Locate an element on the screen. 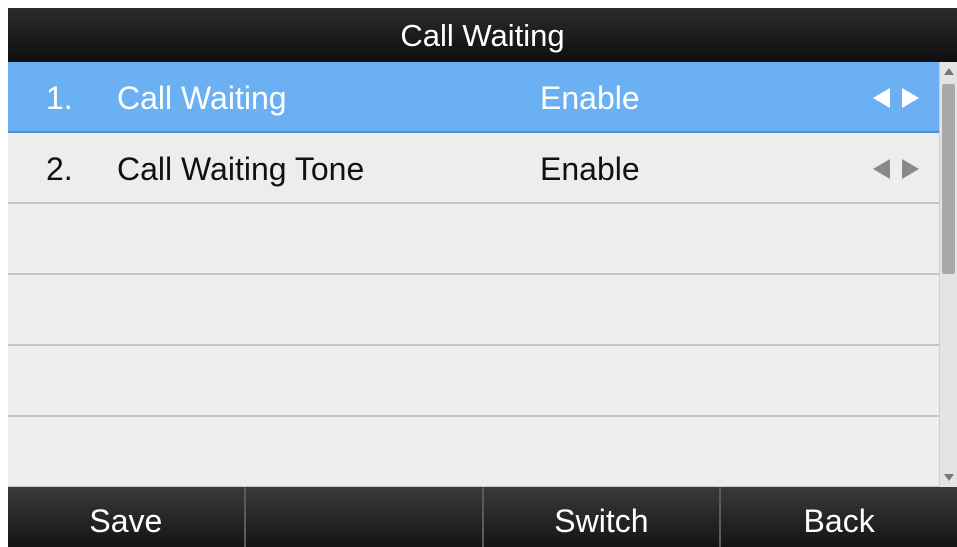  list-item-call-waiting-tone: 2. Call Waiting Tone Enable is located at coordinates (473, 168).